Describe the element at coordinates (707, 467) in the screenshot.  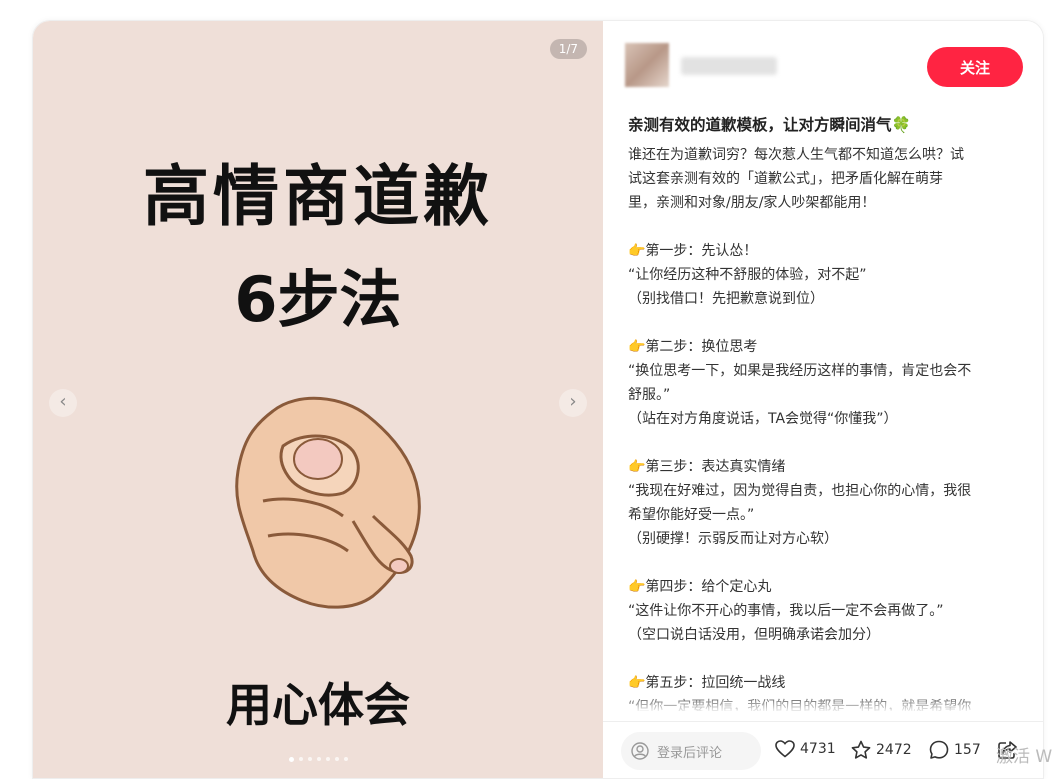
I see `note-line: 👉第三步：表达真实情绪` at that location.